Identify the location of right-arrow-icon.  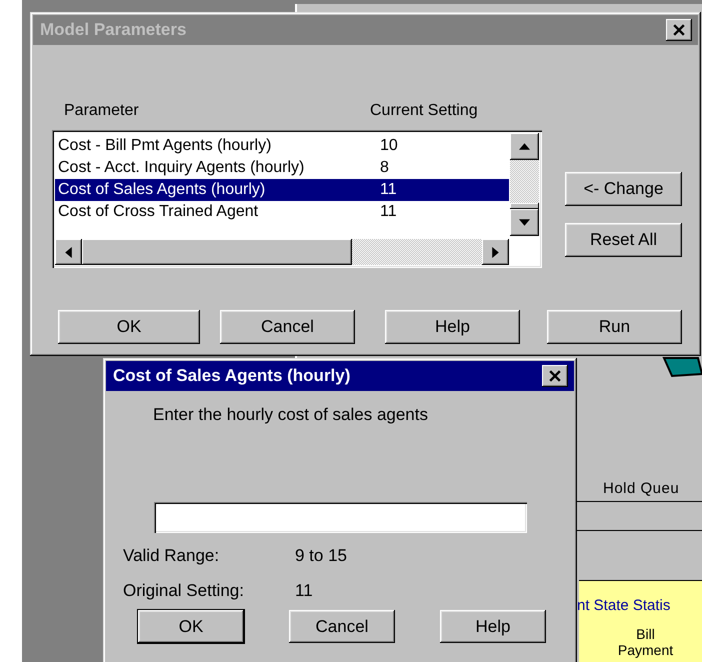
(495, 252).